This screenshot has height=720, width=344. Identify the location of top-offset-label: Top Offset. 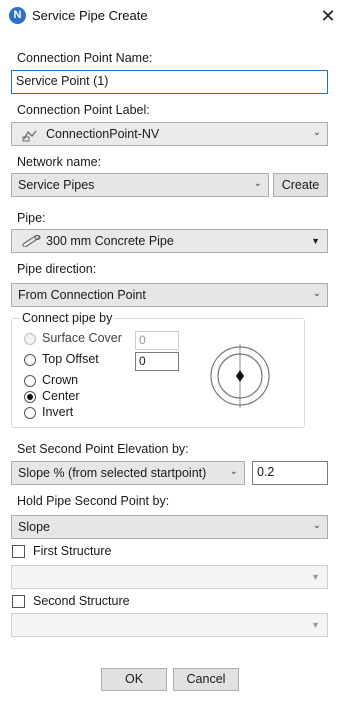
(70, 359).